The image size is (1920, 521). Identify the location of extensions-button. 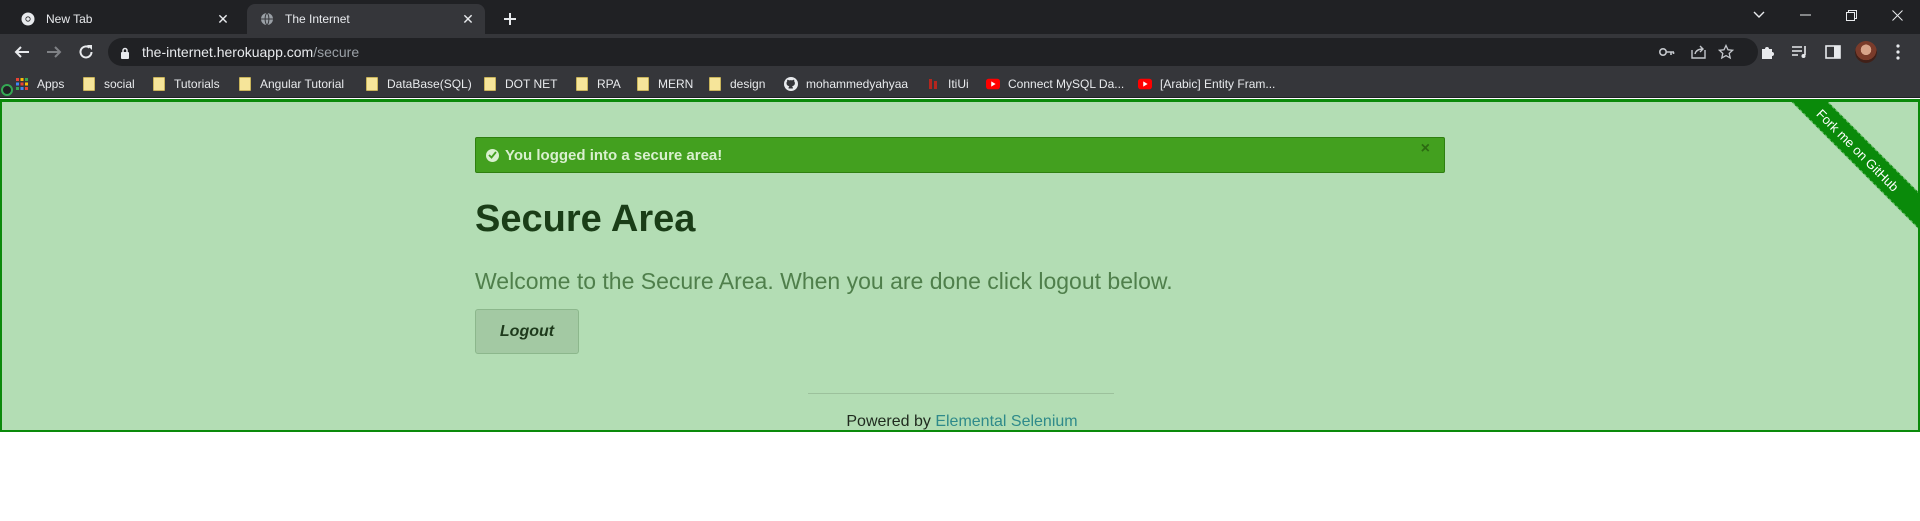
(1768, 52).